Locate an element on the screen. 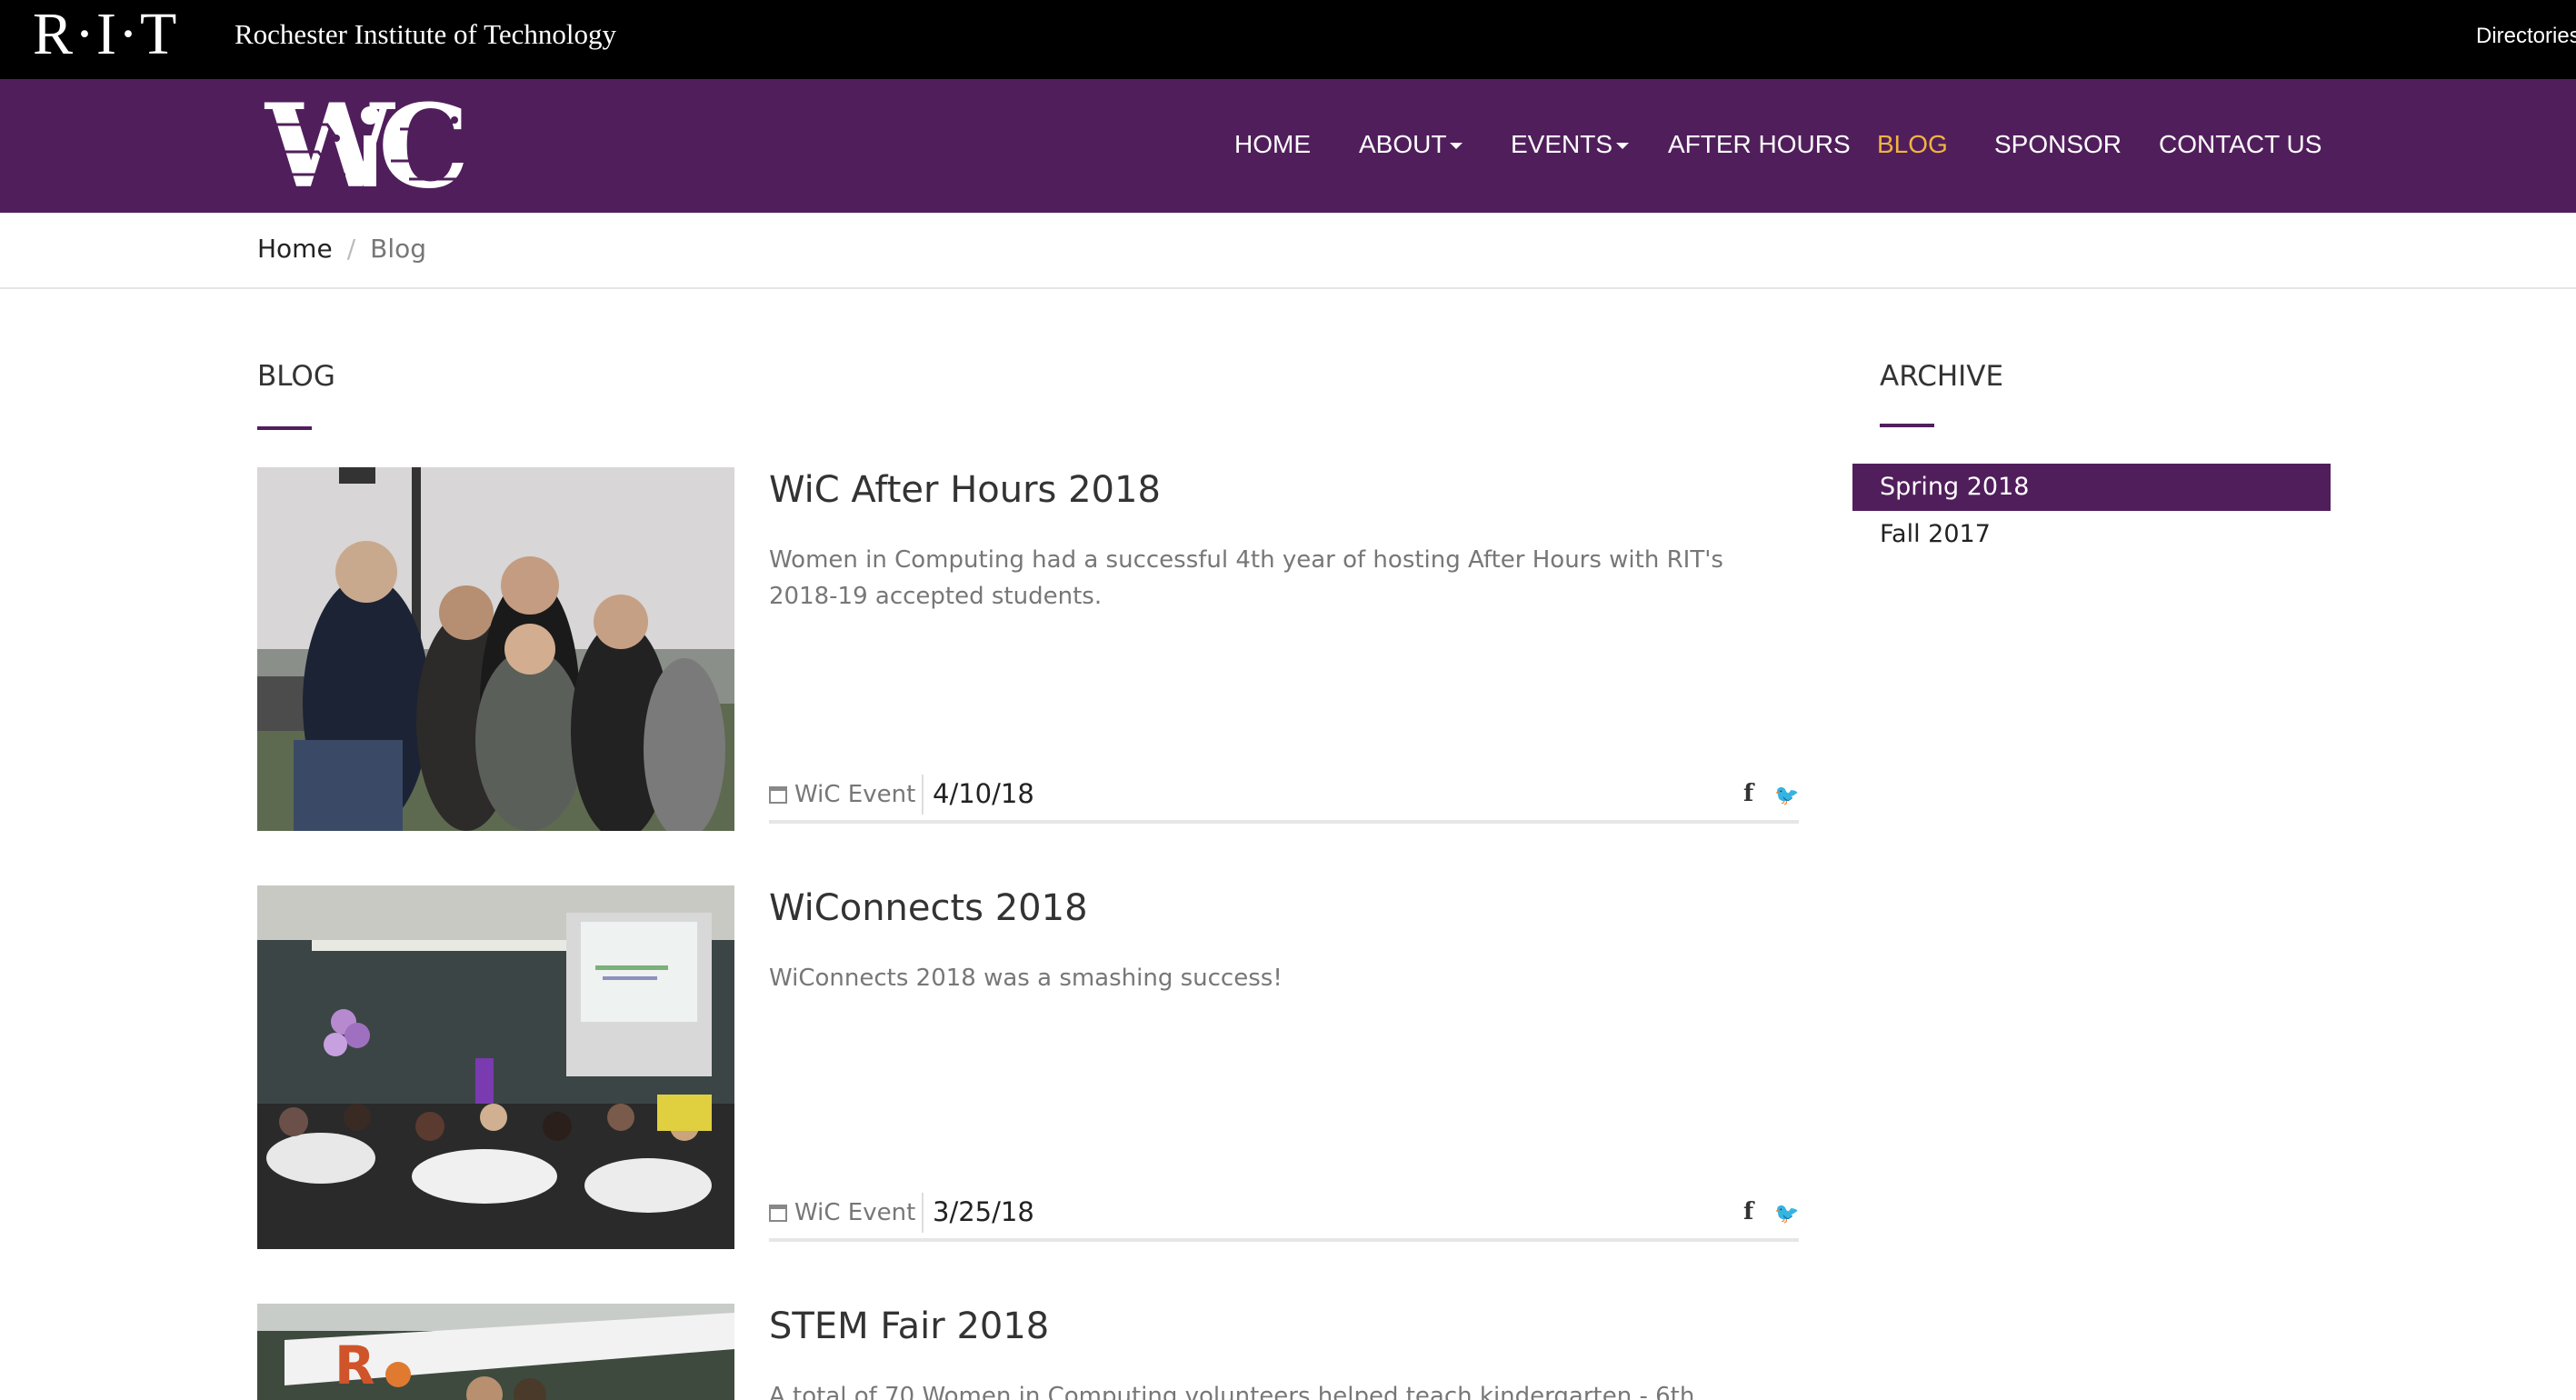  archive-item-label: Spring 2018 is located at coordinates (1955, 487).